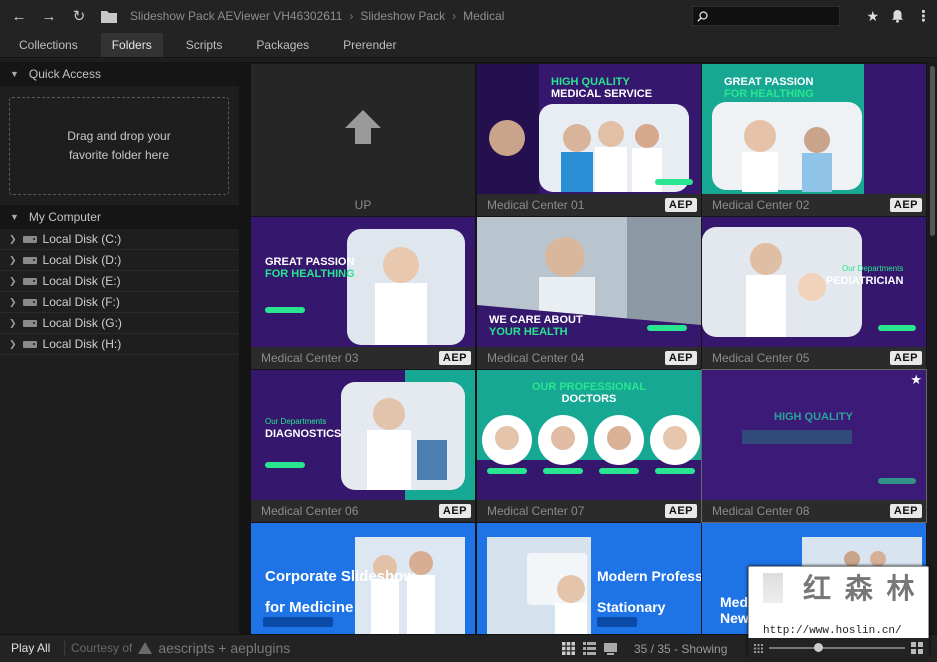 The image size is (937, 662). What do you see at coordinates (483, 16) in the screenshot?
I see `breadcrumb-item: Medical` at bounding box center [483, 16].